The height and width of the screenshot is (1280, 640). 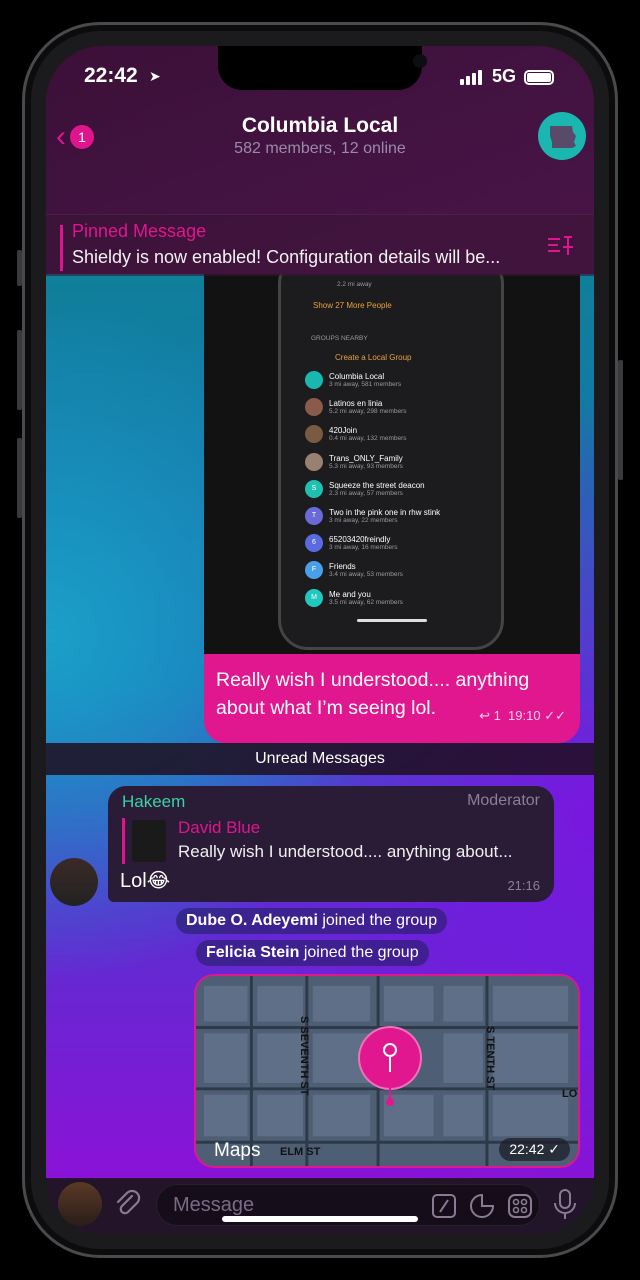 I want to click on chat-title: Columbia Local, so click(x=320, y=126).